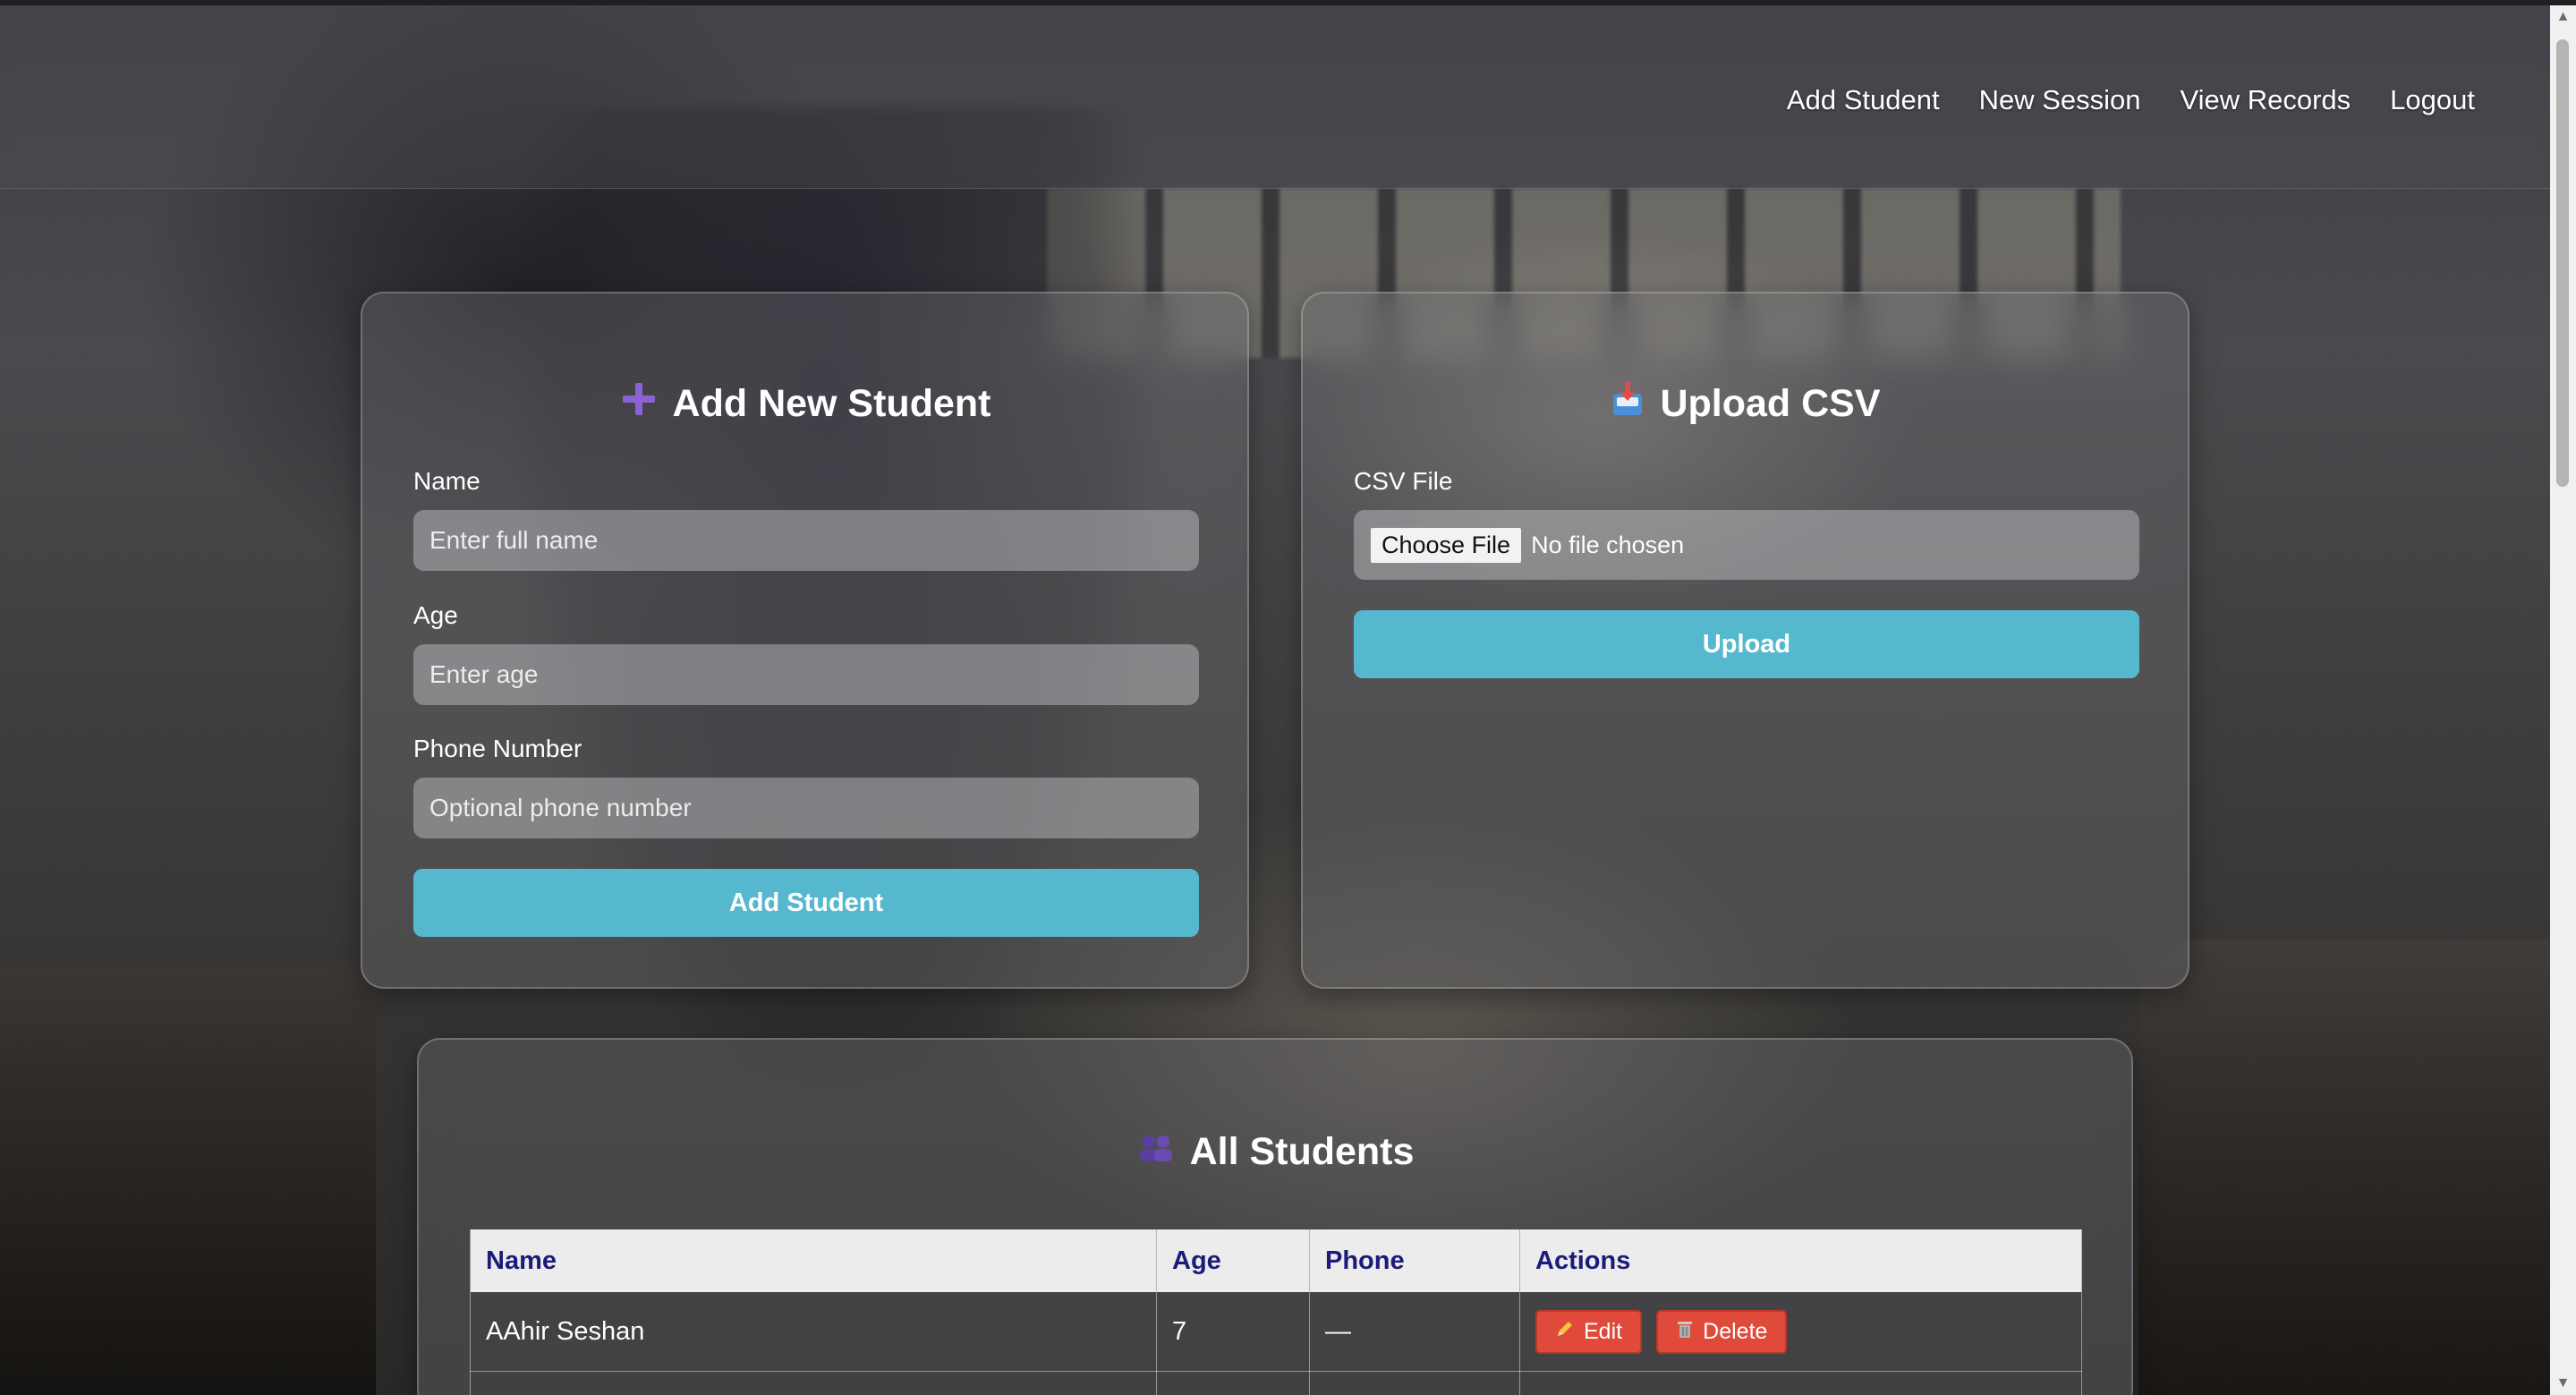 This screenshot has height=1395, width=2576. Describe the element at coordinates (188, 1180) in the screenshot. I see `background-desk-left` at that location.